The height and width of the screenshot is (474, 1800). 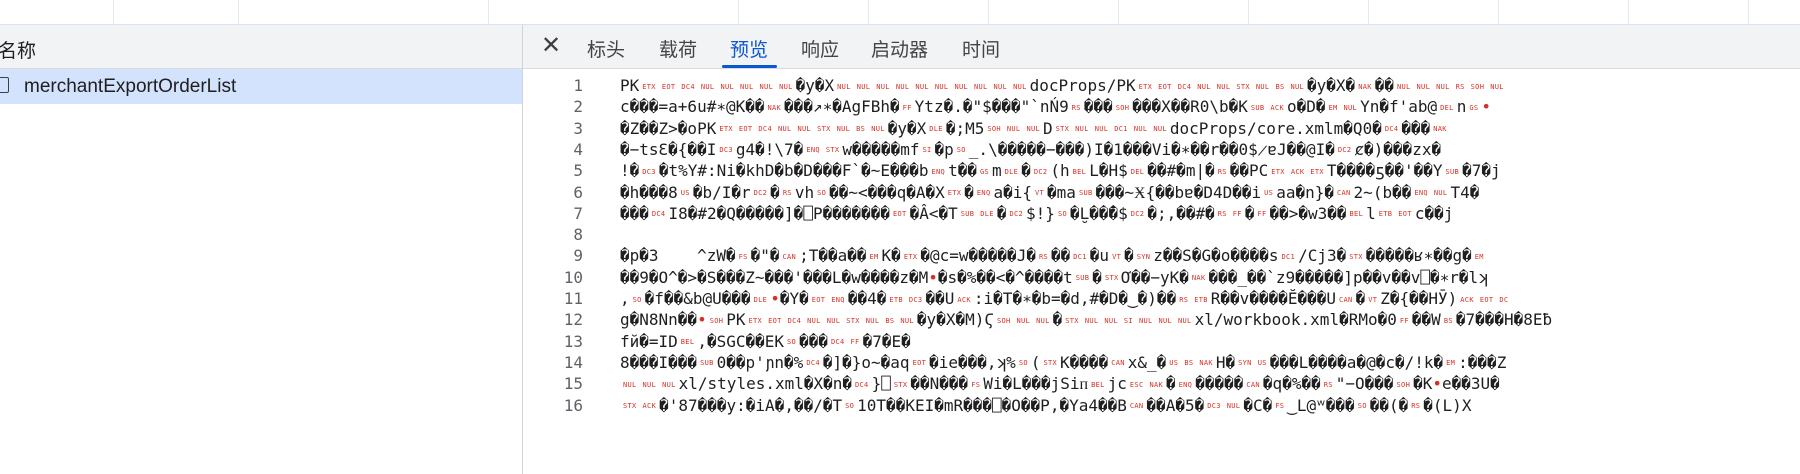 What do you see at coordinates (981, 48) in the screenshot?
I see `tab-timing: 时间` at bounding box center [981, 48].